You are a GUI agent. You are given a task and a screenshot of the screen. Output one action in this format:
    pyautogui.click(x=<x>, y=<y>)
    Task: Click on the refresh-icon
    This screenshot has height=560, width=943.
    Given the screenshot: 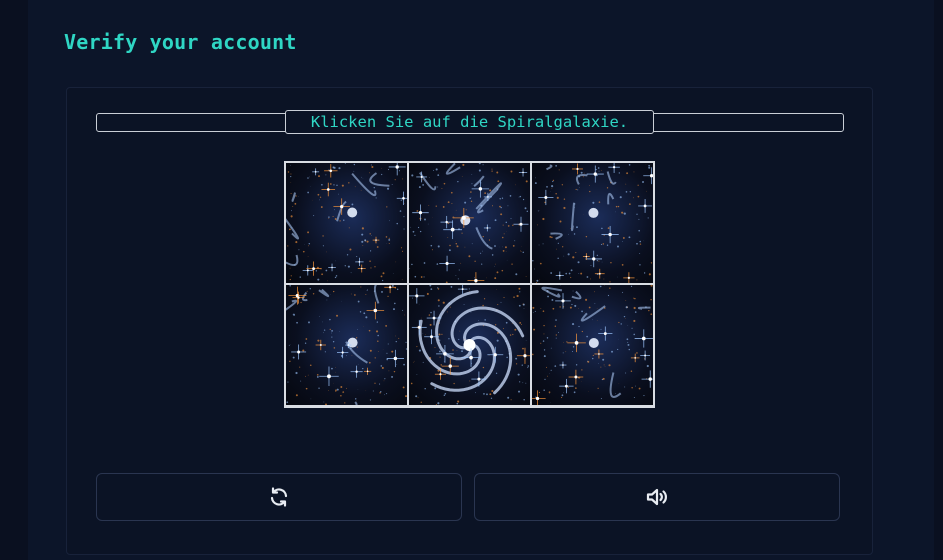 What is the action you would take?
    pyautogui.click(x=279, y=497)
    